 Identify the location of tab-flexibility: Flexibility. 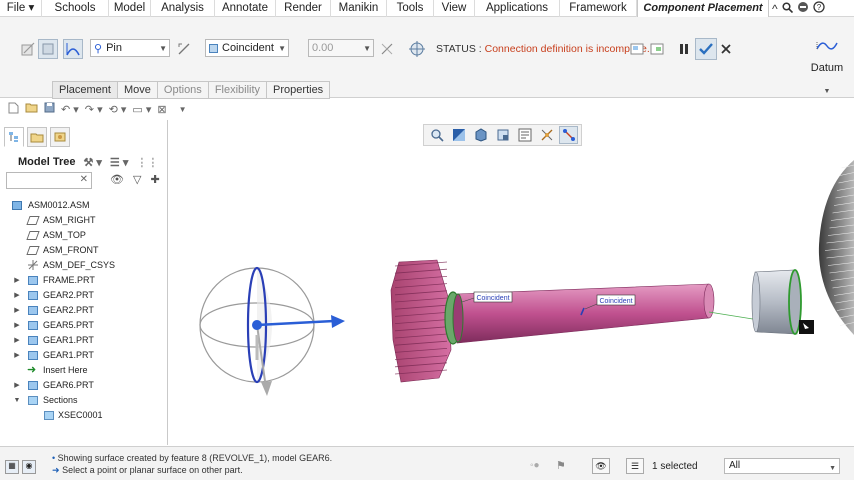
(237, 90).